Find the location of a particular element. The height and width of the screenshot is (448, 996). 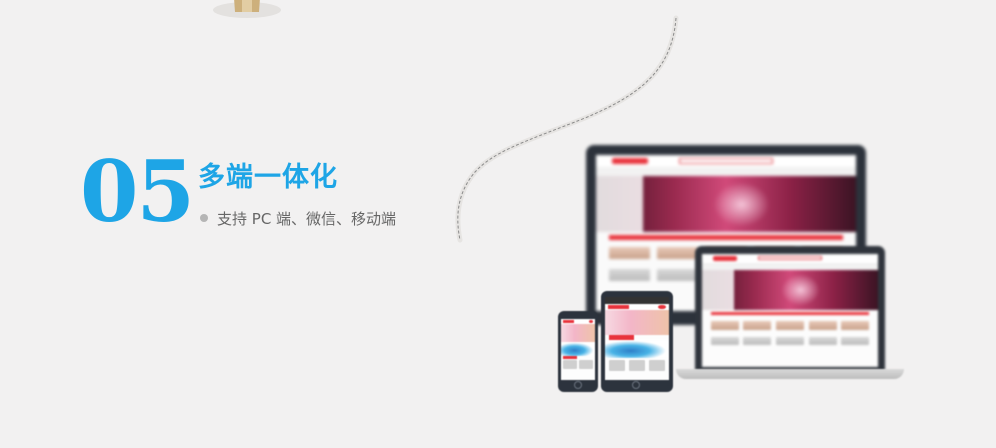

tablet is located at coordinates (637, 341).